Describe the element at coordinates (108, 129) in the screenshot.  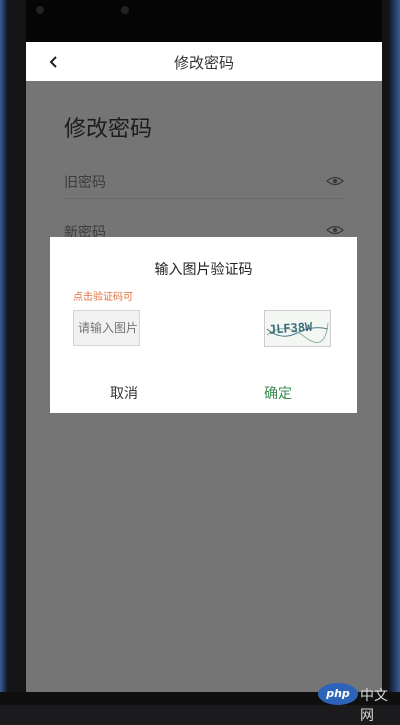
I see `page-title: 修改密码` at that location.